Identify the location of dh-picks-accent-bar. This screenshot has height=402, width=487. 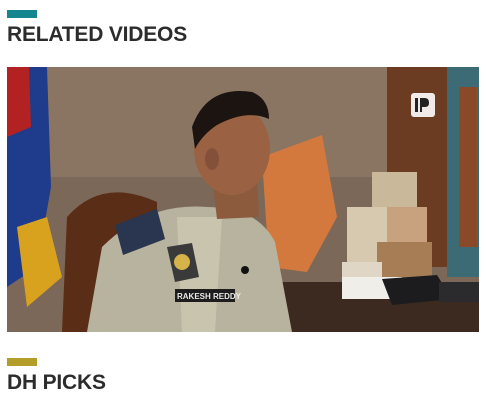
(22, 362).